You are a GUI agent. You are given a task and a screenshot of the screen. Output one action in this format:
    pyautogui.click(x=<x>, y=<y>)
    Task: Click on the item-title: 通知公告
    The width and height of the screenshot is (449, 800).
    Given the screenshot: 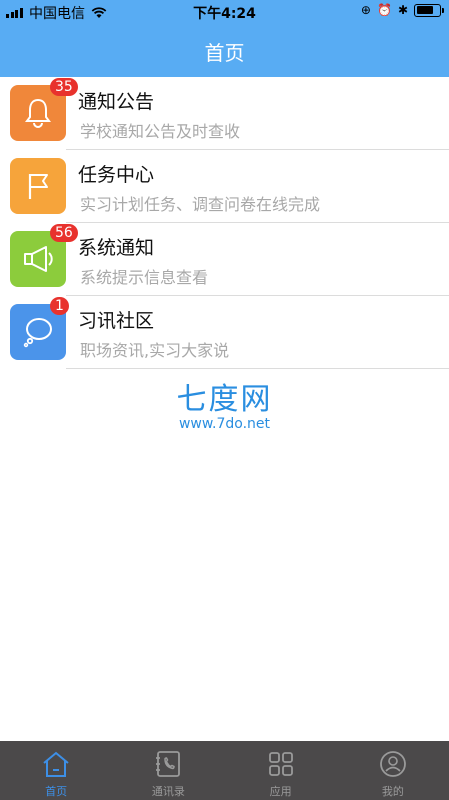 What is the action you would take?
    pyautogui.click(x=116, y=102)
    